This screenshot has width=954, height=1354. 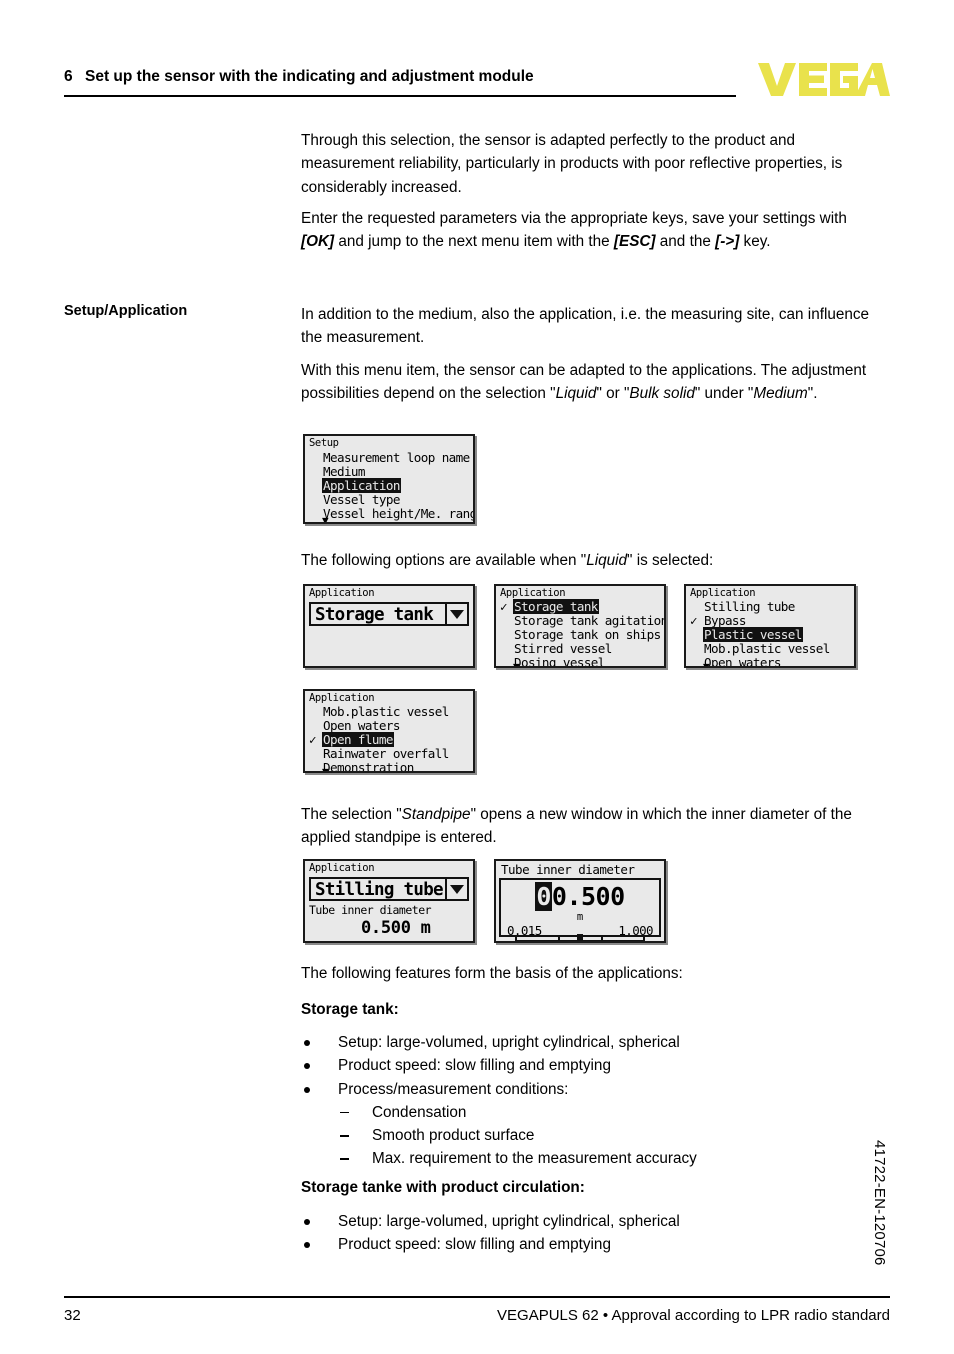 I want to click on lcd-menu-item: Storage tank agitation, so click(x=589, y=620).